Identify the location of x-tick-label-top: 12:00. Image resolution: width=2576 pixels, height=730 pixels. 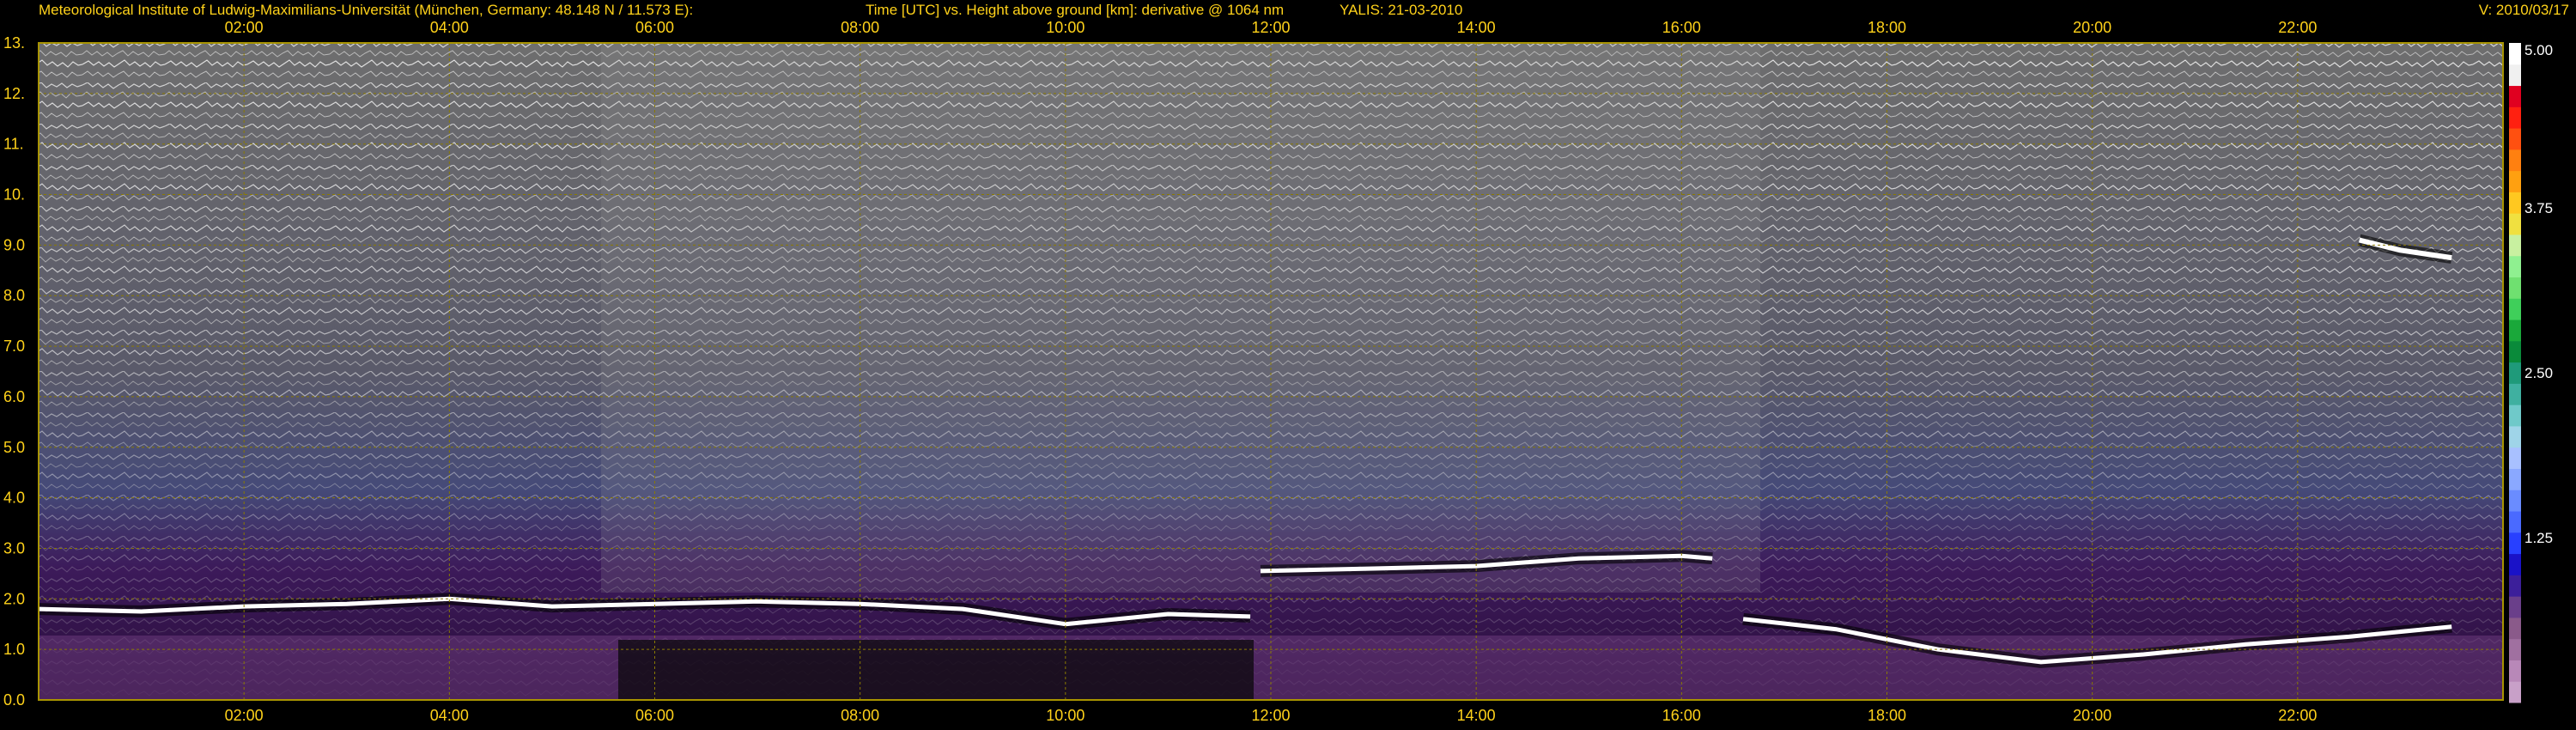
(1270, 27).